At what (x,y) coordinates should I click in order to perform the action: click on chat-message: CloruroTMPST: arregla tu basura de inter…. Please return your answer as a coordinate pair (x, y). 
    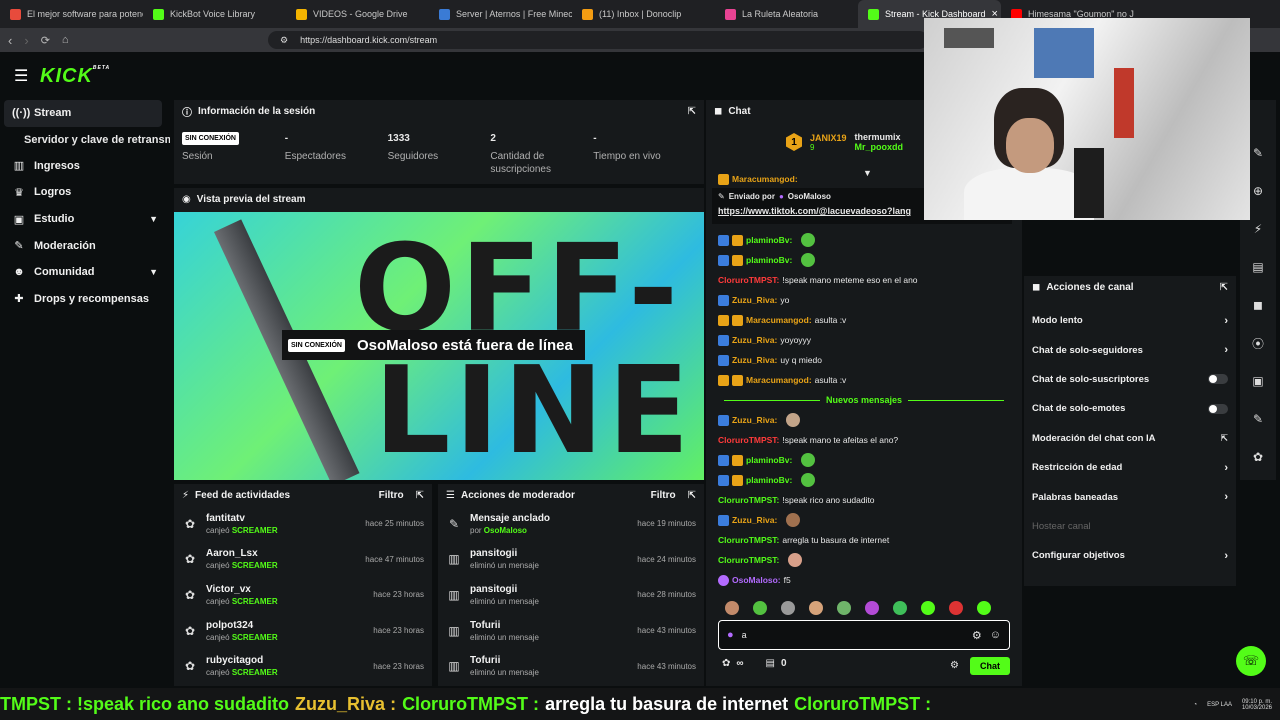
    Looking at the image, I should click on (864, 540).